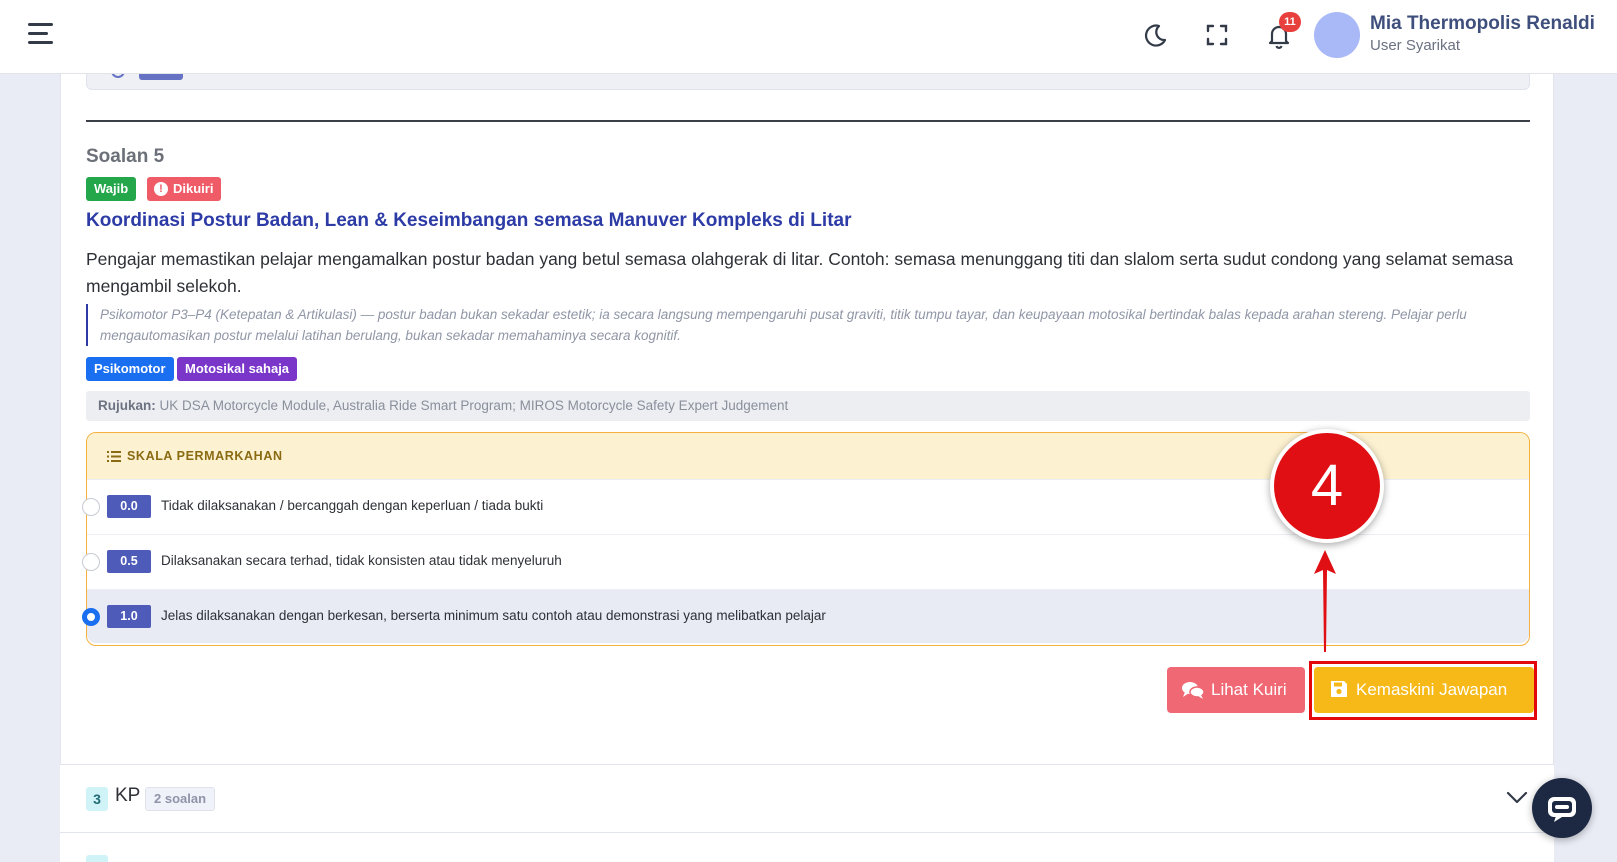 The width and height of the screenshot is (1617, 862). I want to click on hamburger-menu-icon, so click(41, 34).